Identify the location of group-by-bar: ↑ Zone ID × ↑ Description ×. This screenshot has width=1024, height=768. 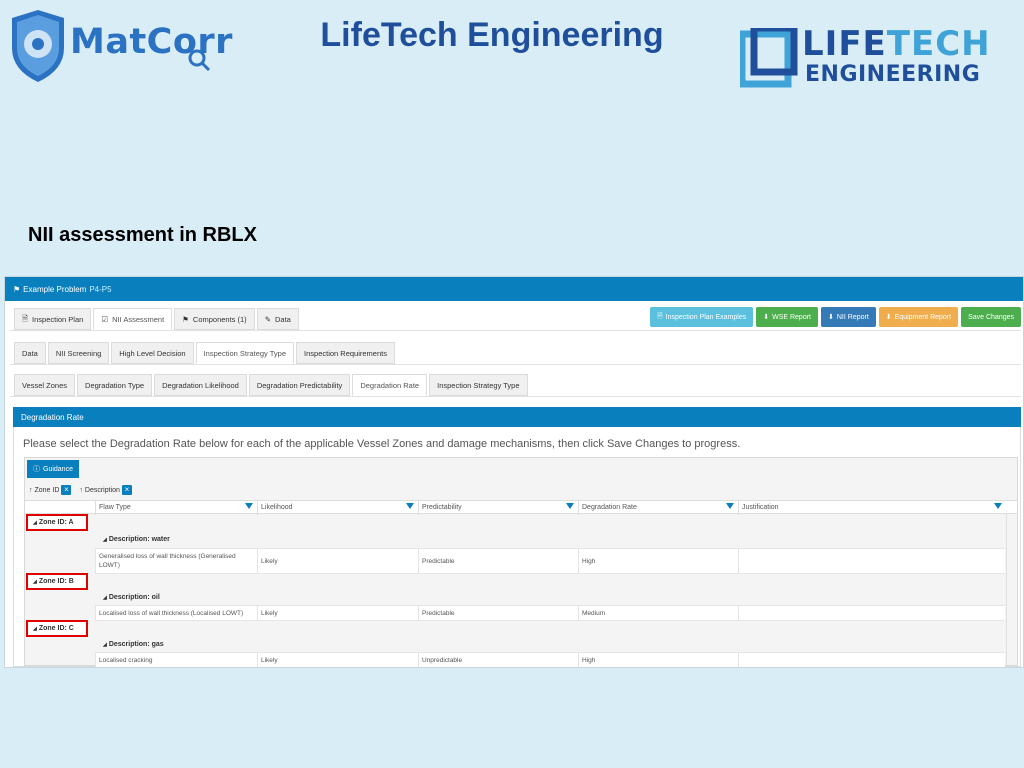
(80, 490).